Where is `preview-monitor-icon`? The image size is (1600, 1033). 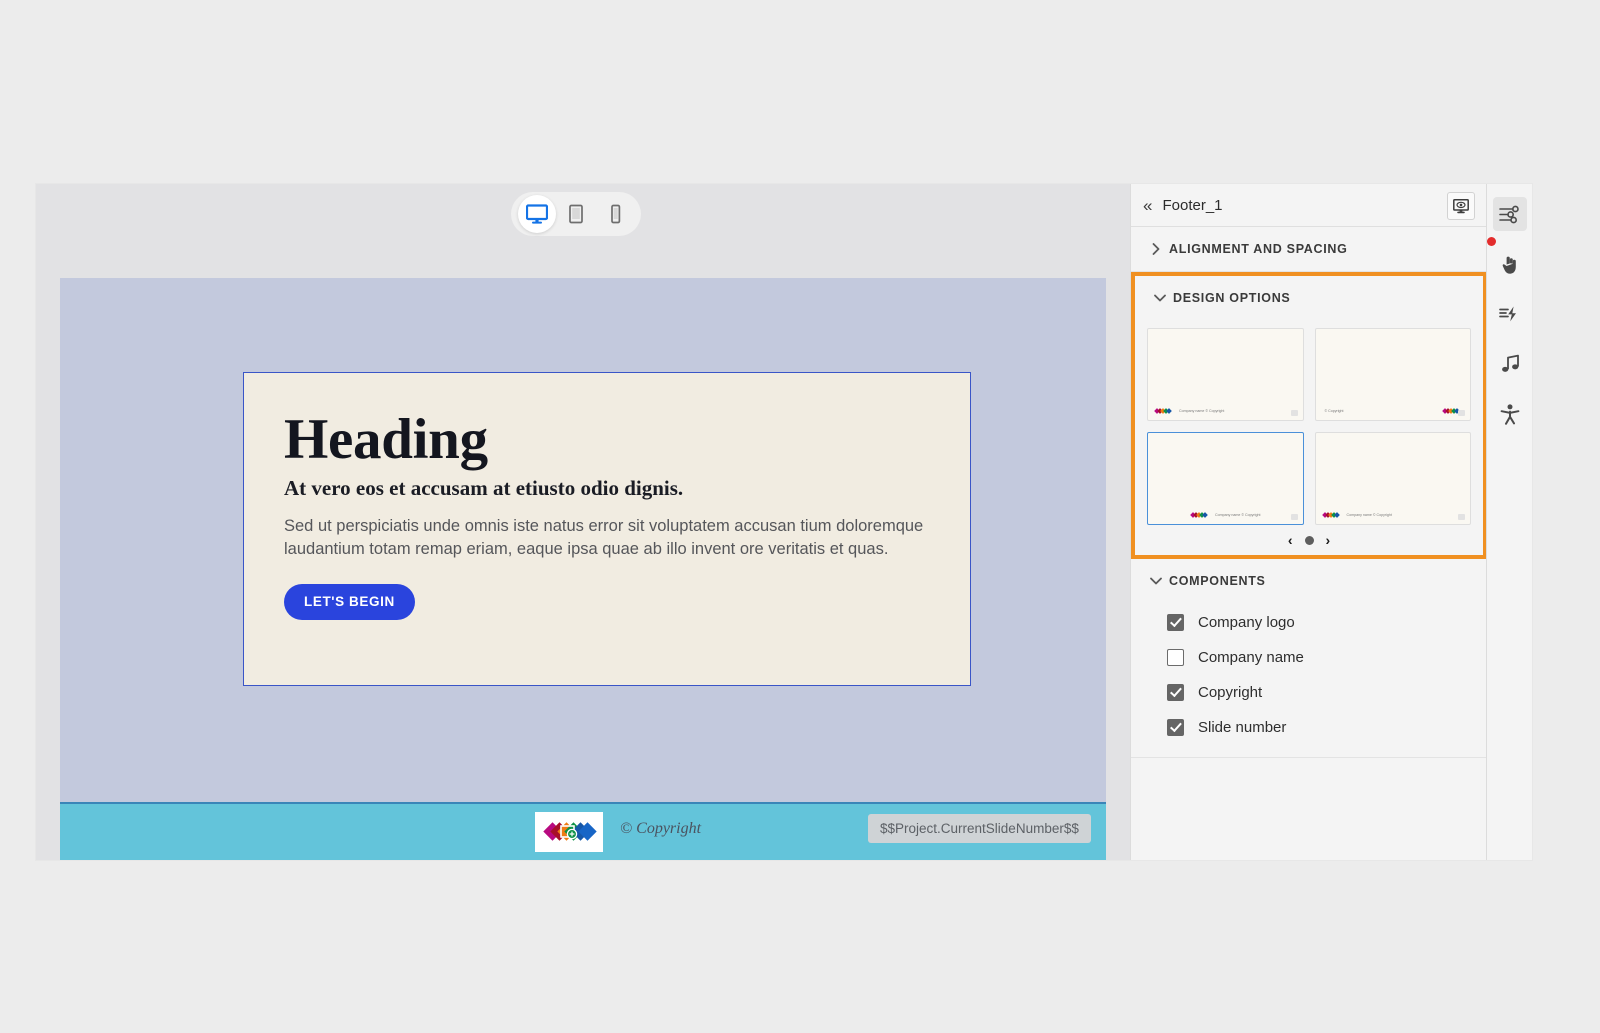
preview-monitor-icon is located at coordinates (1461, 206).